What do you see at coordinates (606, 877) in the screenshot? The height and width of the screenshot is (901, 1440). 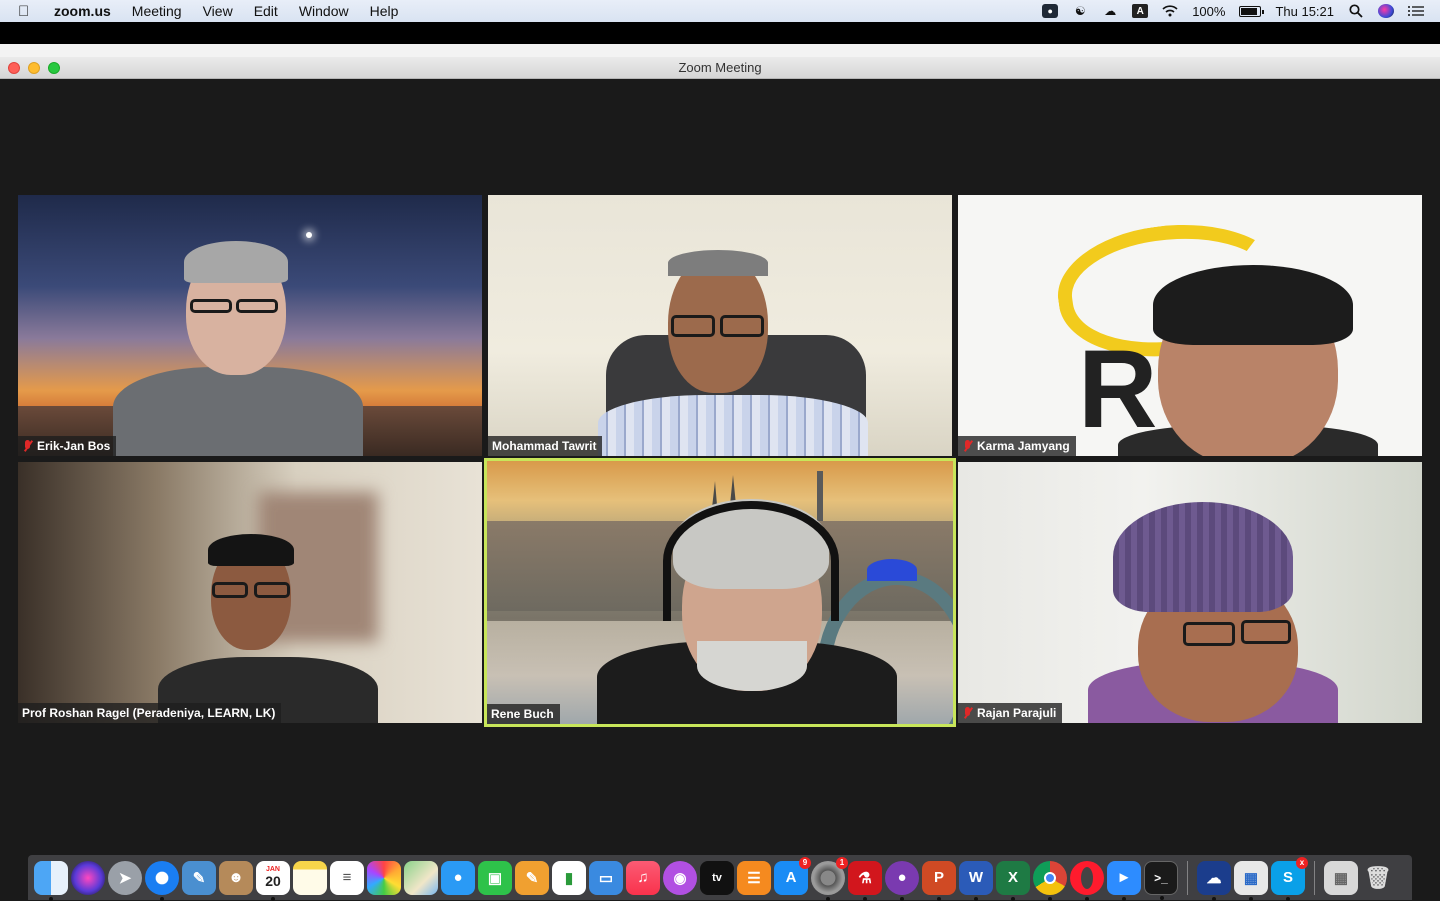 I see `keynote-icon: ▭` at bounding box center [606, 877].